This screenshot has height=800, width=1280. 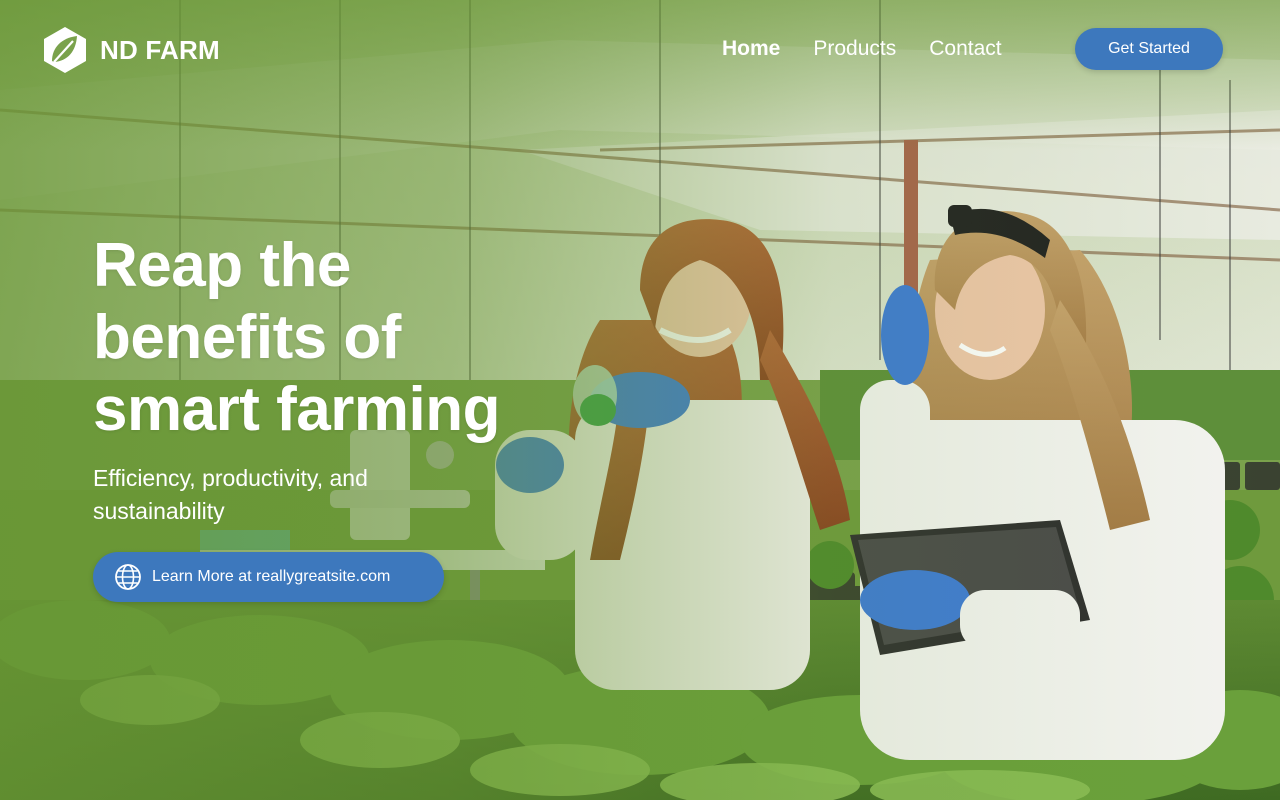 I want to click on learn-more-button: Learn More at reallygreatsite.com, so click(x=268, y=577).